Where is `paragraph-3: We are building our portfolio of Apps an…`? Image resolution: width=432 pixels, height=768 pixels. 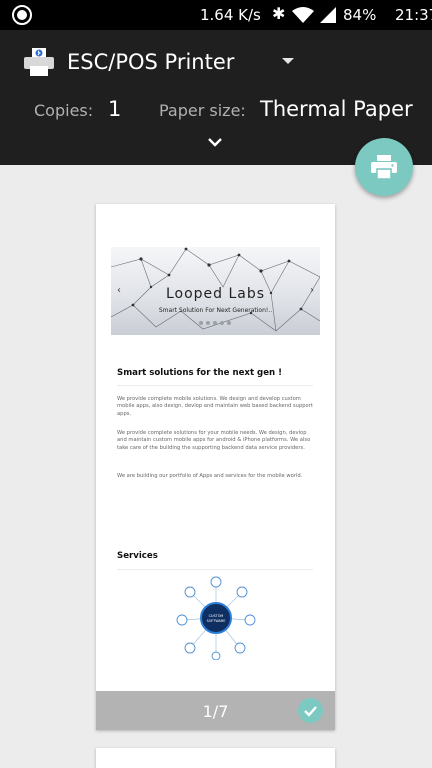
paragraph-3: We are building our portfolio of Apps an… is located at coordinates (210, 476).